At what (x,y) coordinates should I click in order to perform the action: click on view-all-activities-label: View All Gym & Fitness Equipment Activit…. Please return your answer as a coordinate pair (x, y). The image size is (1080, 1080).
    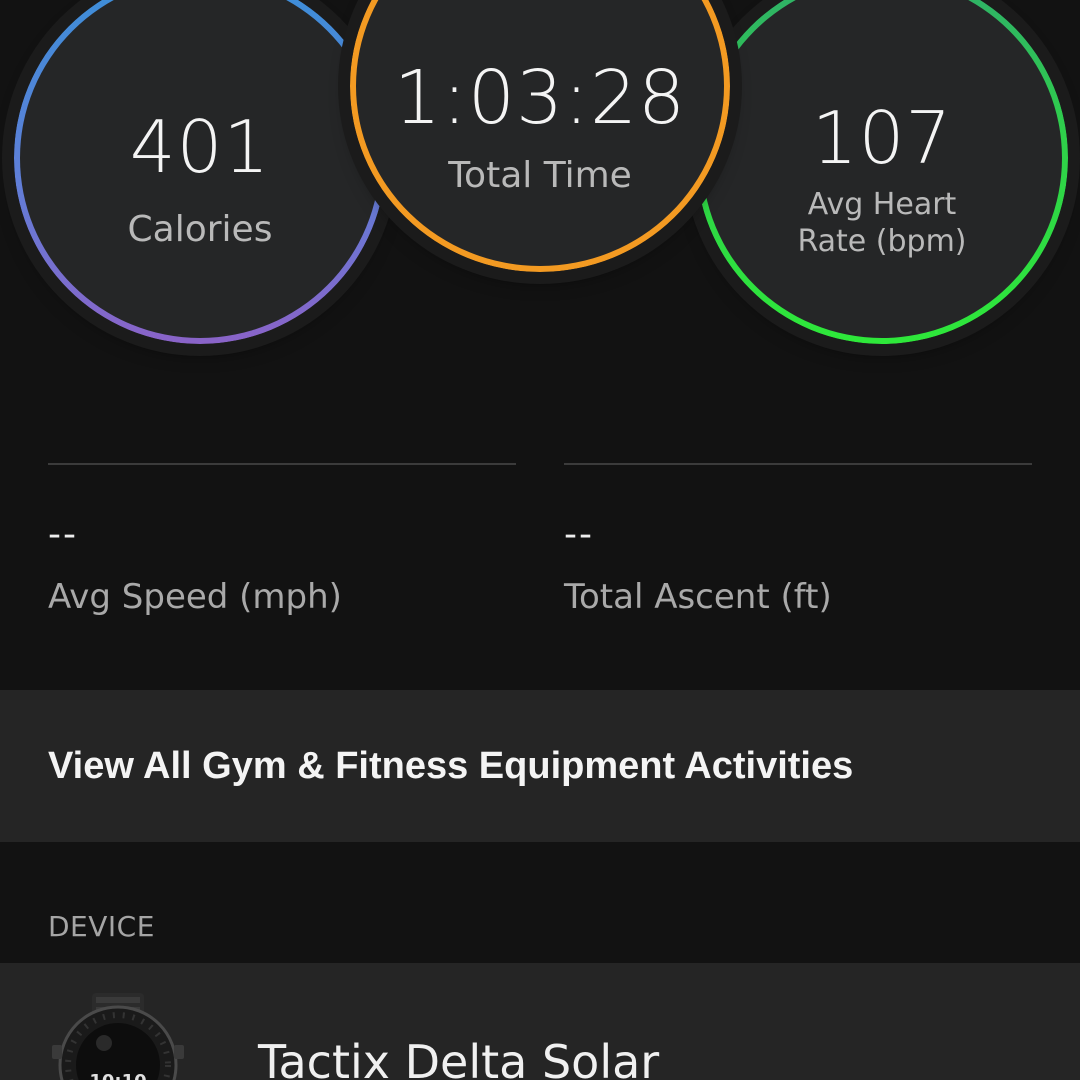
    Looking at the image, I should click on (451, 765).